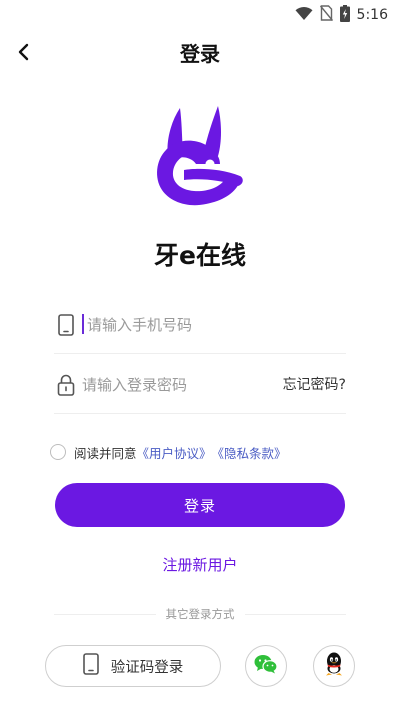 Image resolution: width=400 pixels, height=711 pixels. Describe the element at coordinates (314, 385) in the screenshot. I see `forgot-password-link: 忘记密码?` at that location.